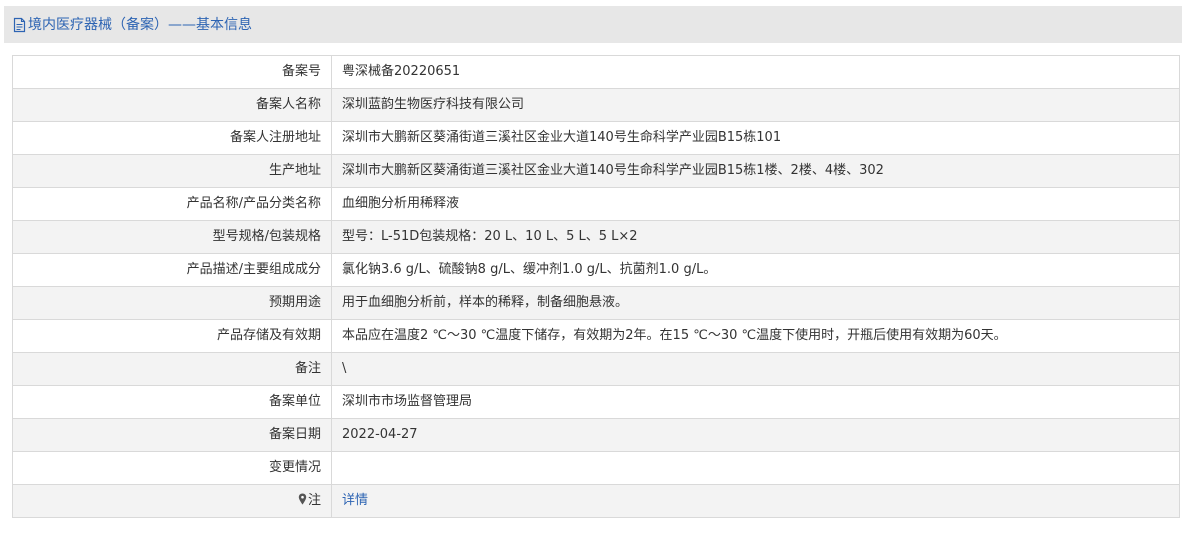 The image size is (1182, 540). I want to click on page-title-text: 境内医疗器械（备案）——基本信息, so click(140, 25).